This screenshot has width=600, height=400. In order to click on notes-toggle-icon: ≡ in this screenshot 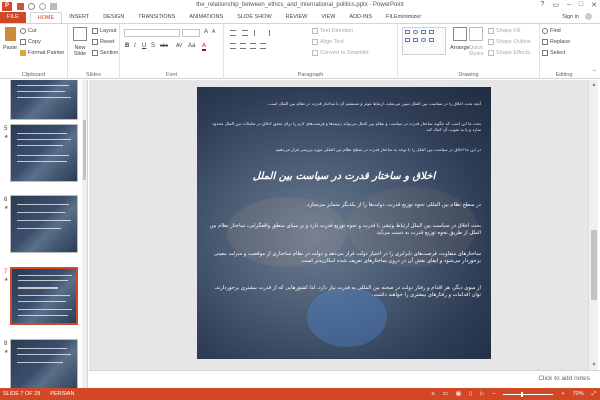, I will do `click(432, 394)`.